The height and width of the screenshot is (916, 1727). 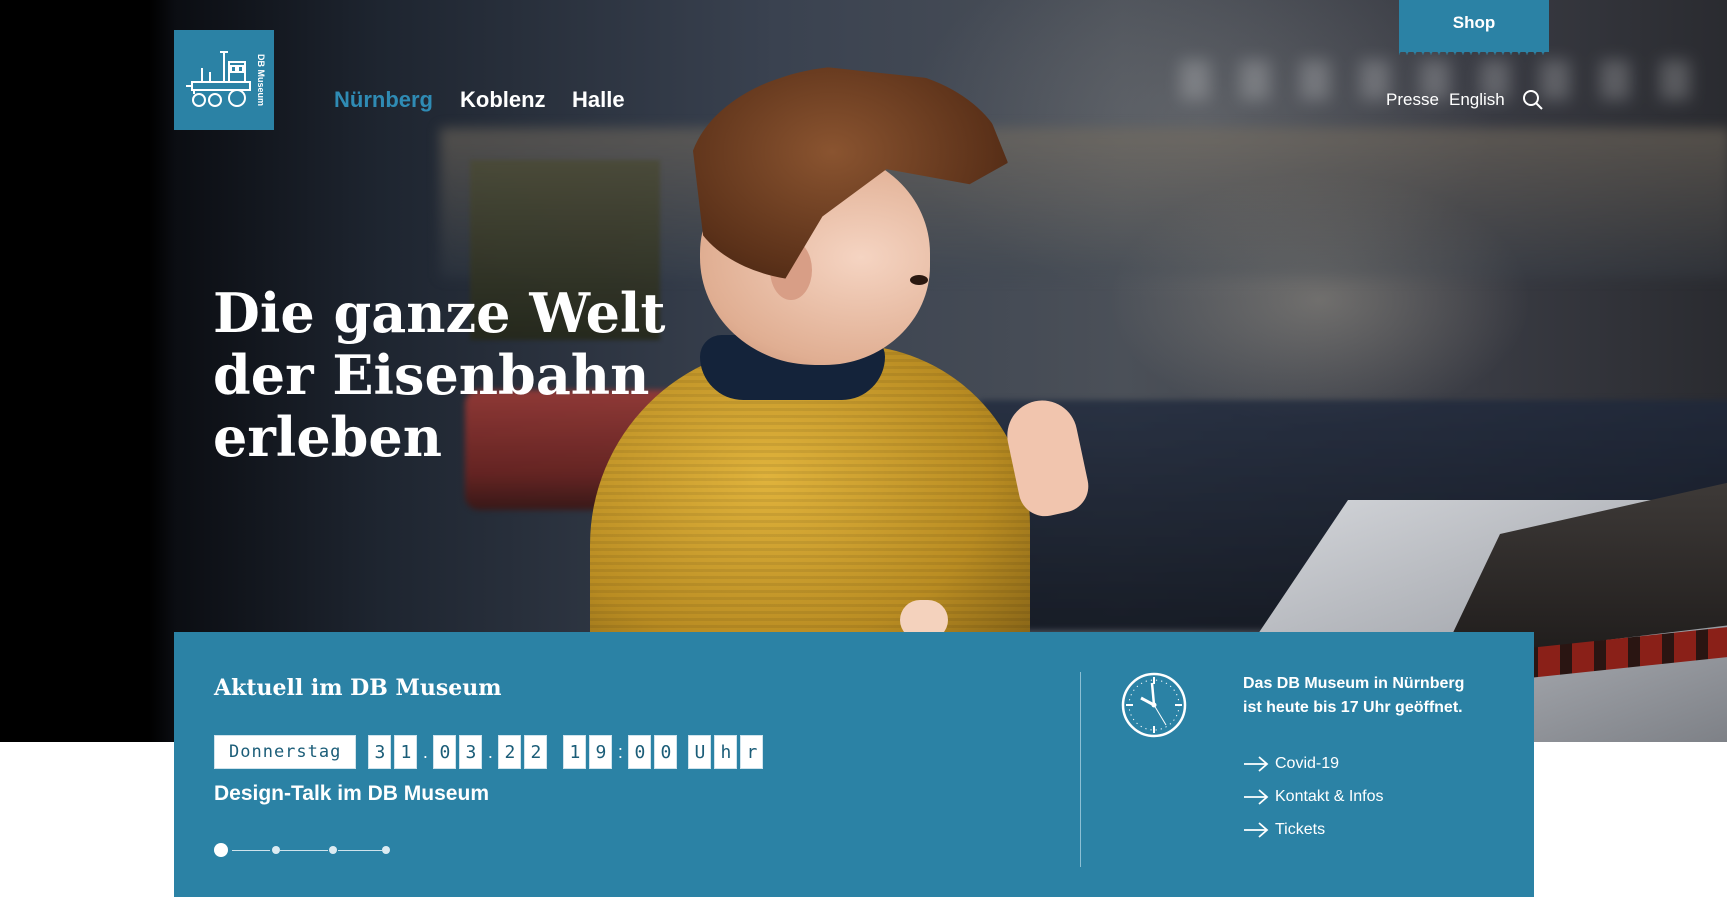 What do you see at coordinates (87, 371) in the screenshot?
I see `hero-shadow` at bounding box center [87, 371].